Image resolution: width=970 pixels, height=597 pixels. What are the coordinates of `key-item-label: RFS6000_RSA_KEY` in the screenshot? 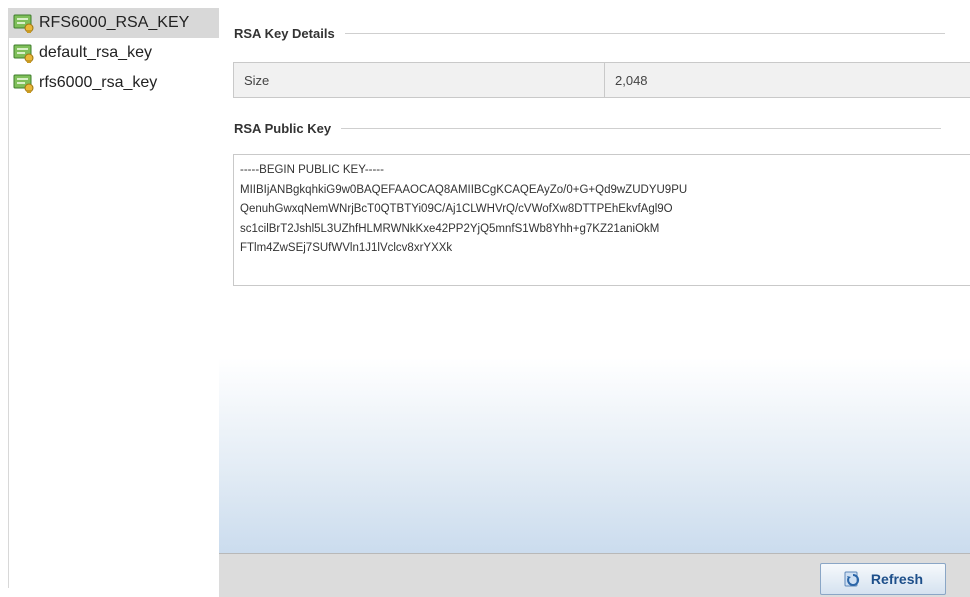 It's located at (114, 22).